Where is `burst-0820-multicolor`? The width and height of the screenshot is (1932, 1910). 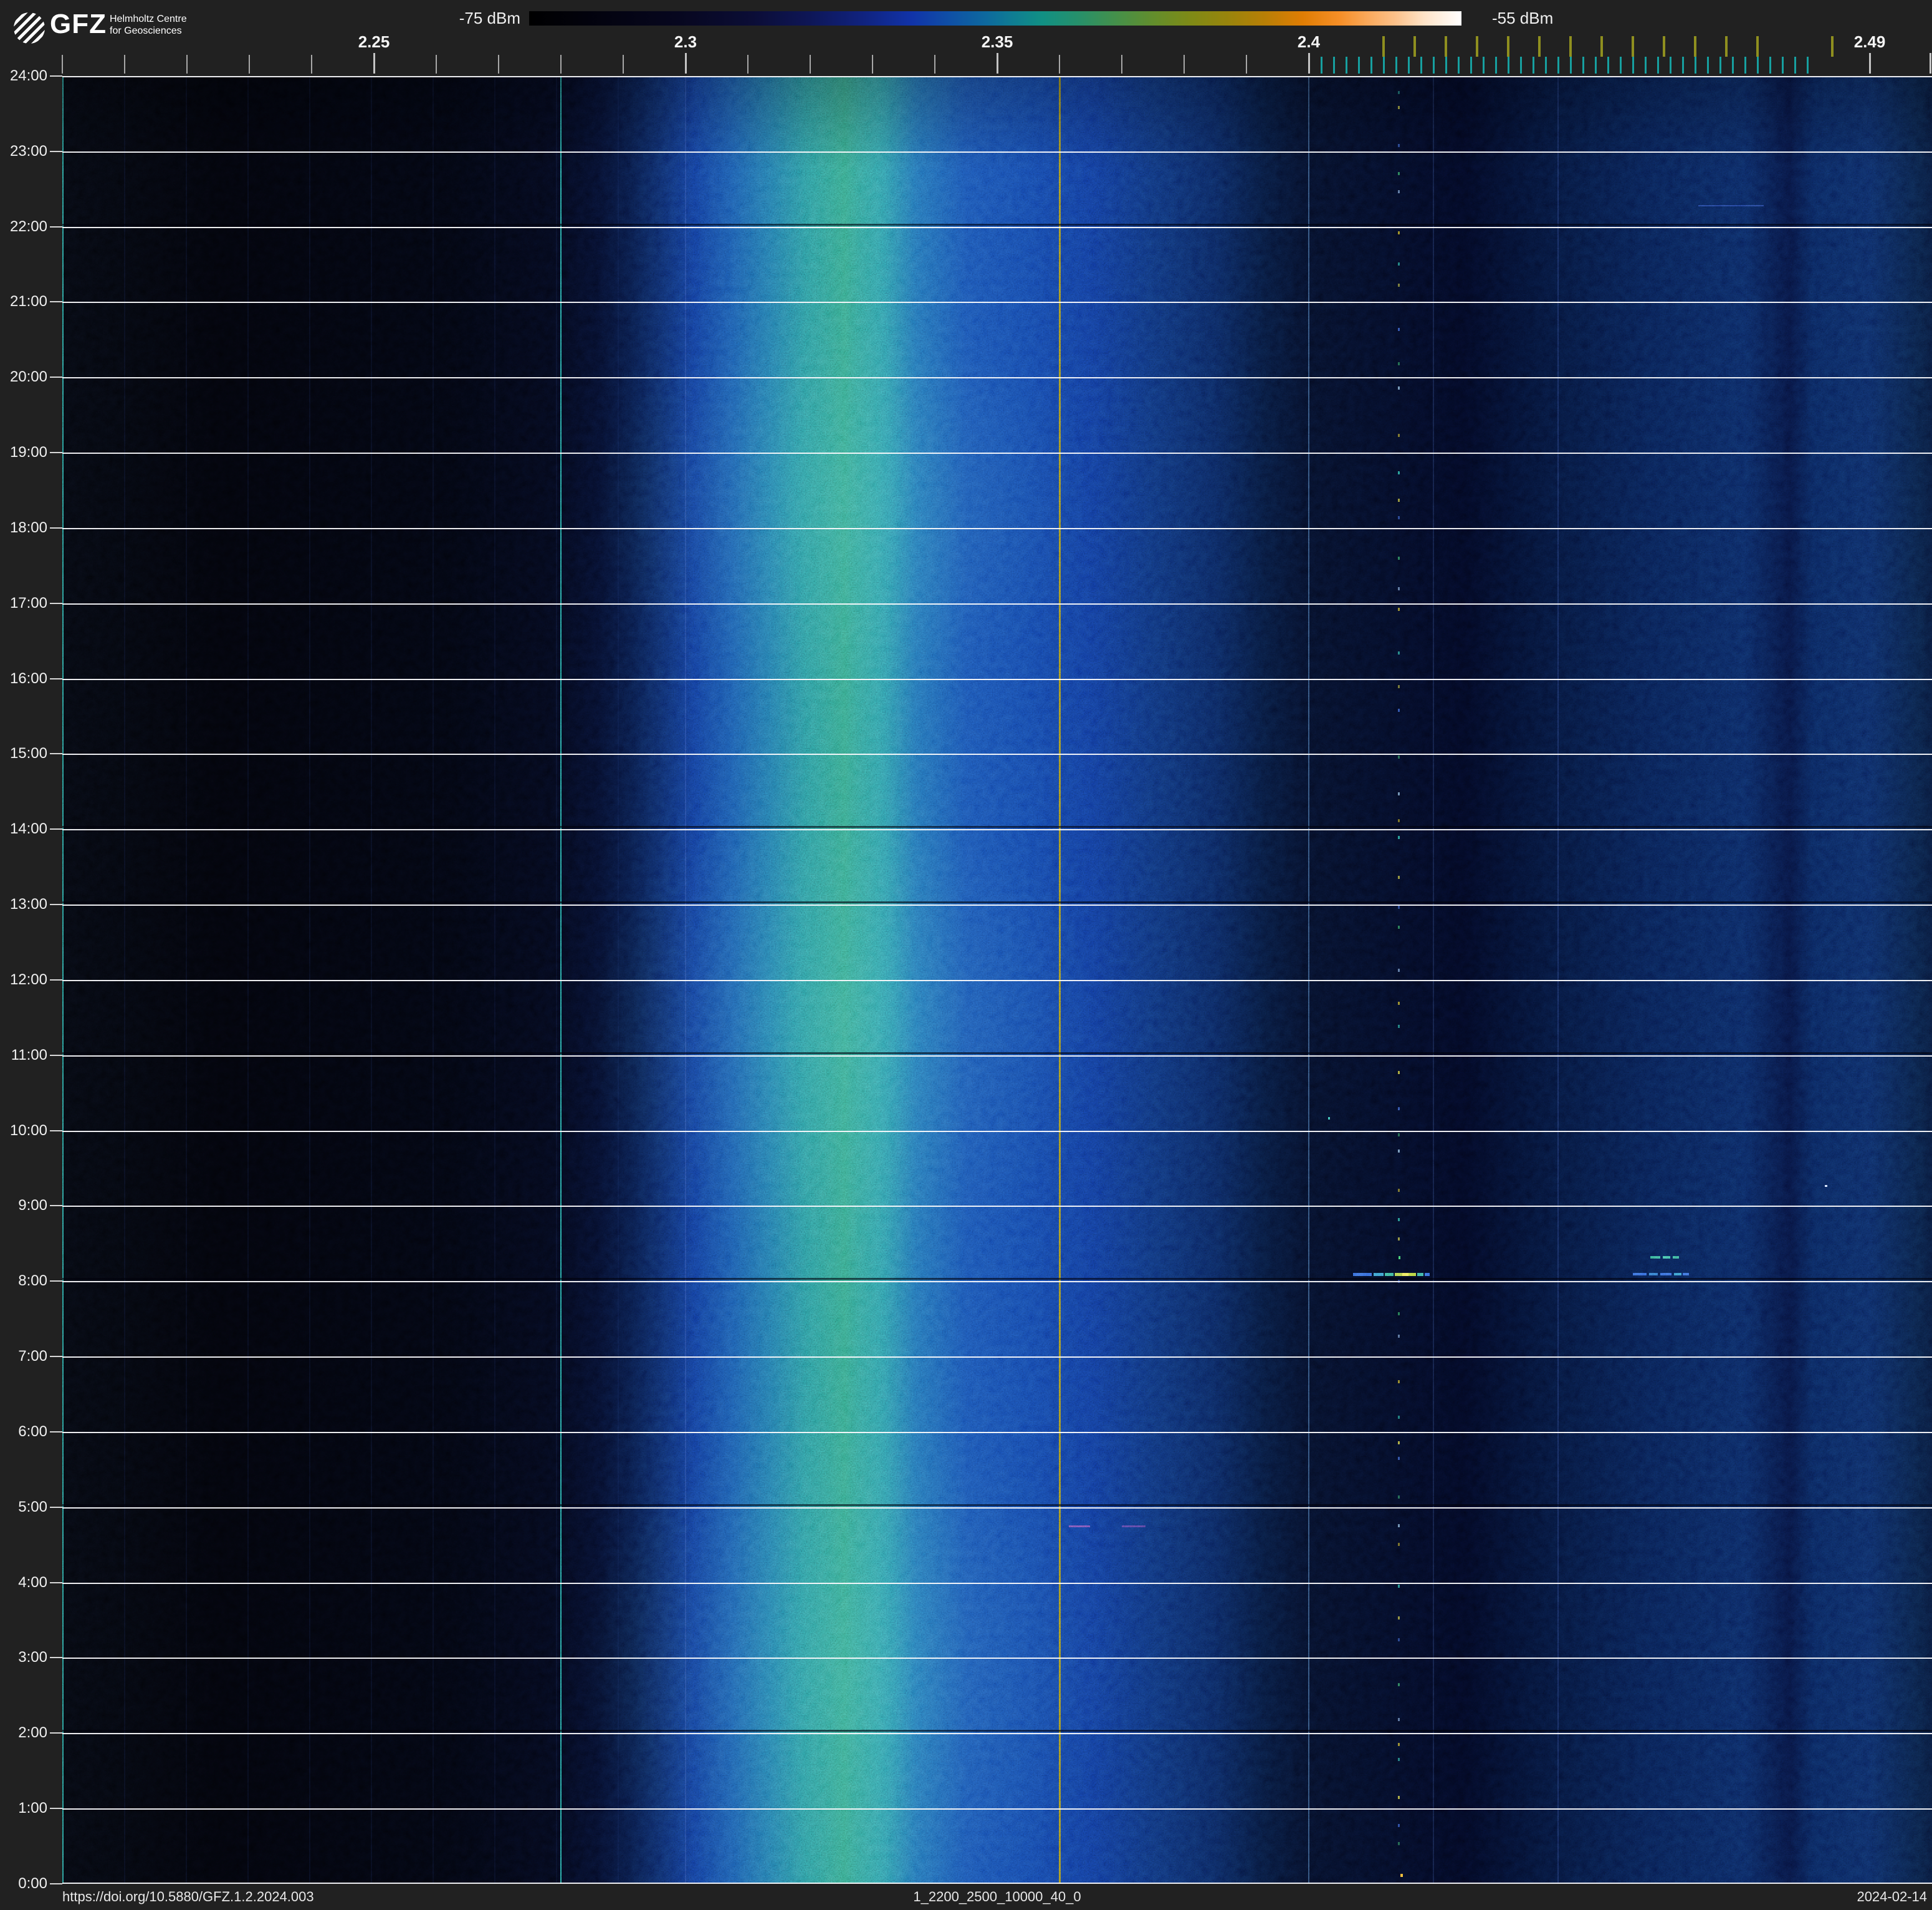
burst-0820-multicolor is located at coordinates (1362, 1274).